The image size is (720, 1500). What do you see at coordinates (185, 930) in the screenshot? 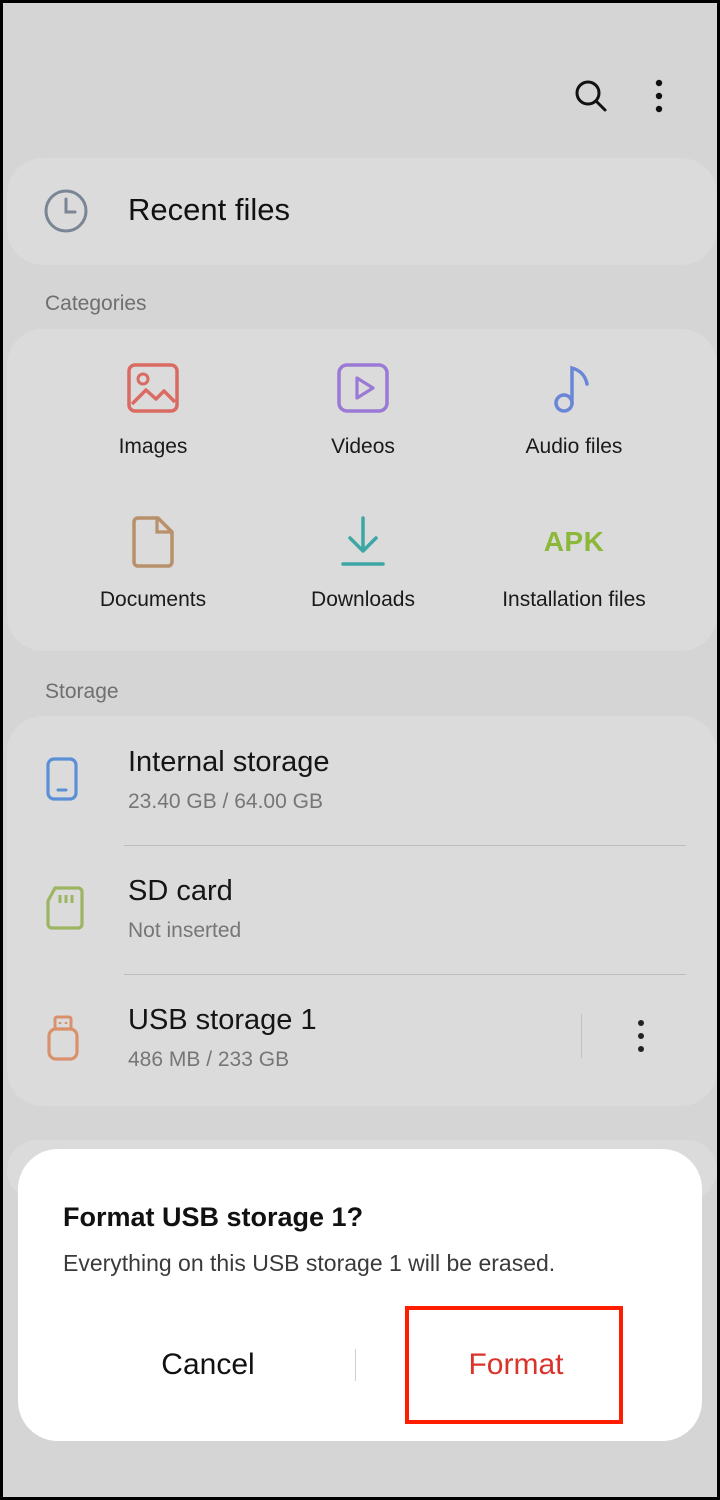
I see `storage-detail: Not inserted` at bounding box center [185, 930].